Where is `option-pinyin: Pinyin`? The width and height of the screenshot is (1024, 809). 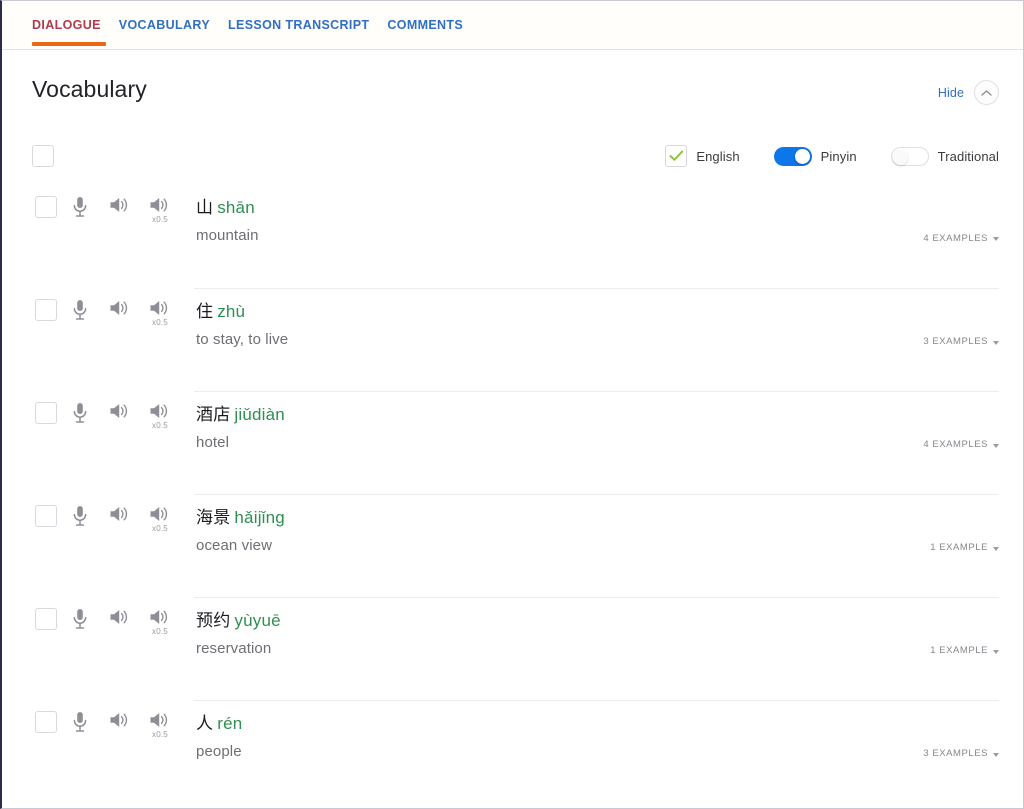
option-pinyin: Pinyin is located at coordinates (815, 156).